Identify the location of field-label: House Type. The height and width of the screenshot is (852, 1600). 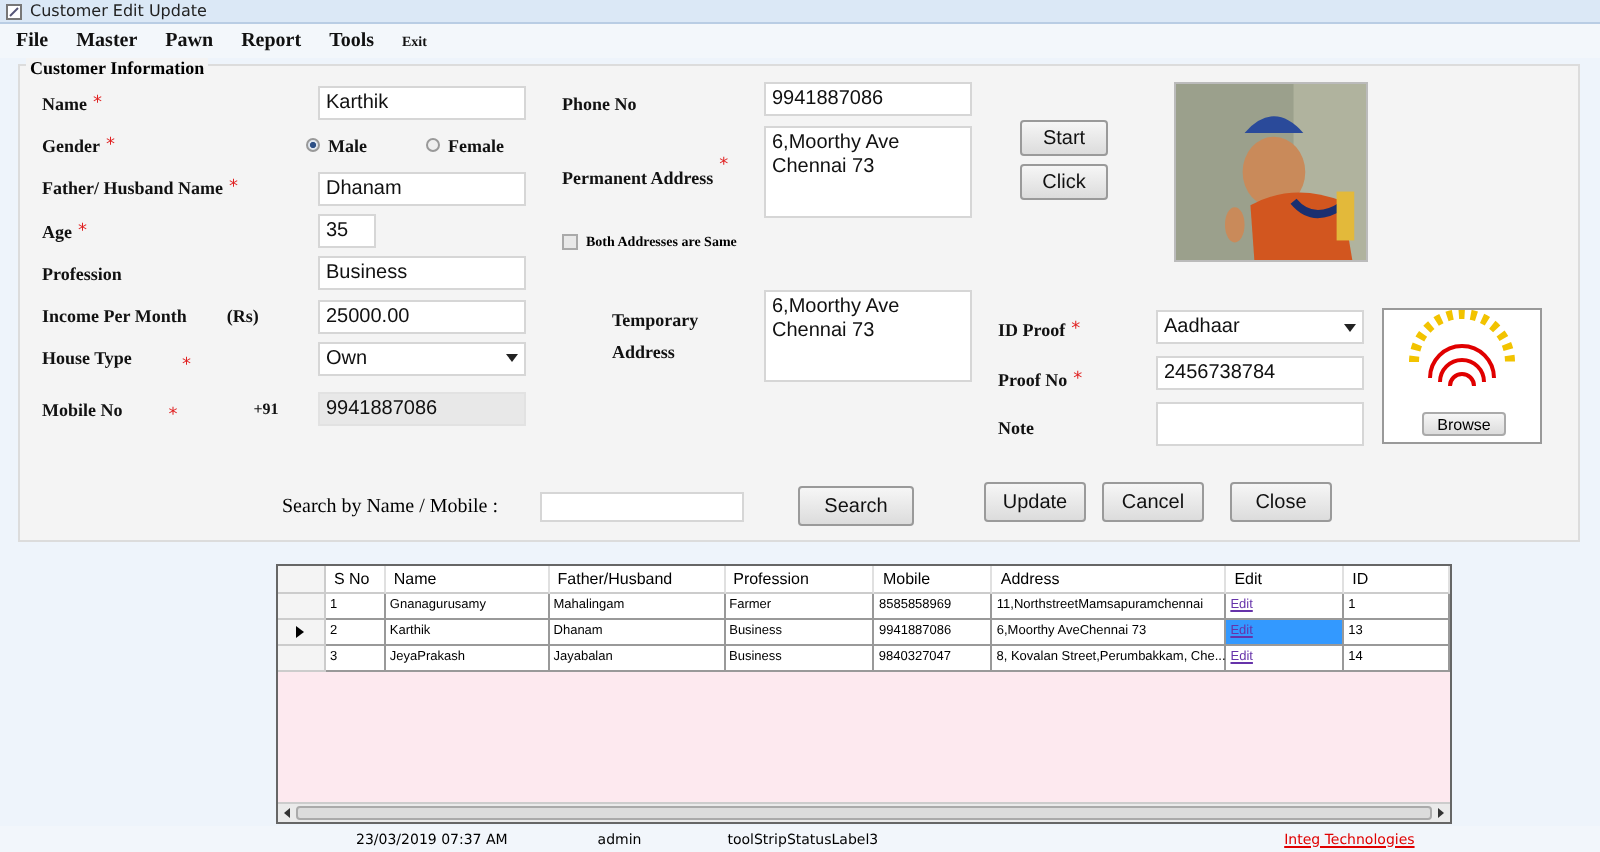
(87, 358).